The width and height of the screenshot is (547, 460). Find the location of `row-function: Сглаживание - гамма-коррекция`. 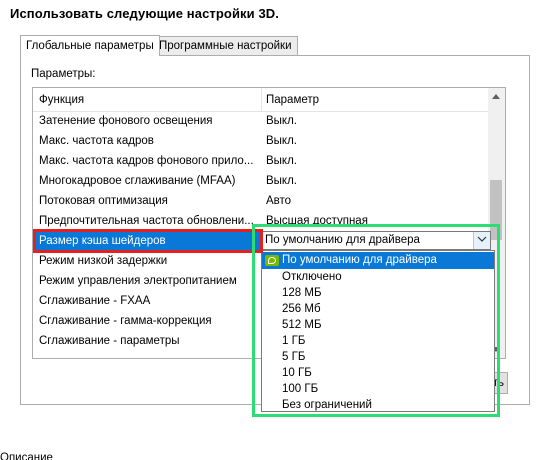

row-function: Сглаживание - гамма-коррекция is located at coordinates (125, 321).